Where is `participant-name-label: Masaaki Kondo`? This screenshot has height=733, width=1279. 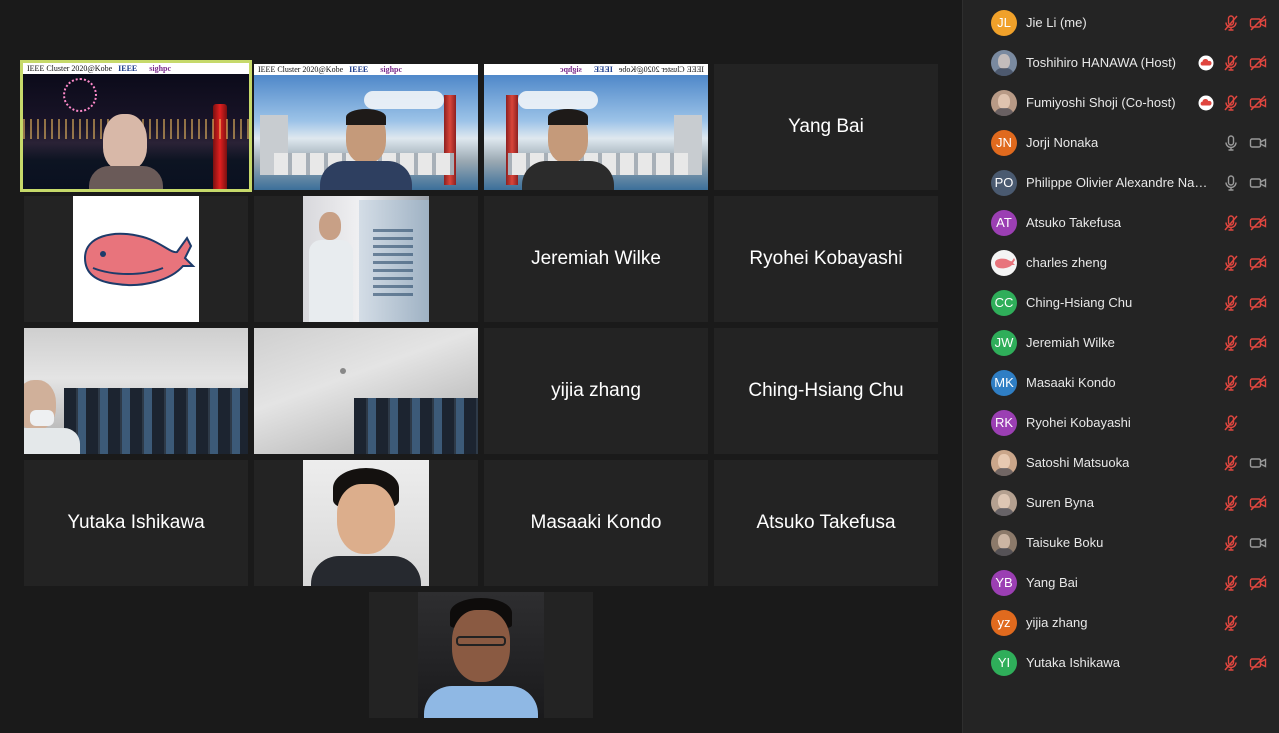
participant-name-label: Masaaki Kondo is located at coordinates (596, 522).